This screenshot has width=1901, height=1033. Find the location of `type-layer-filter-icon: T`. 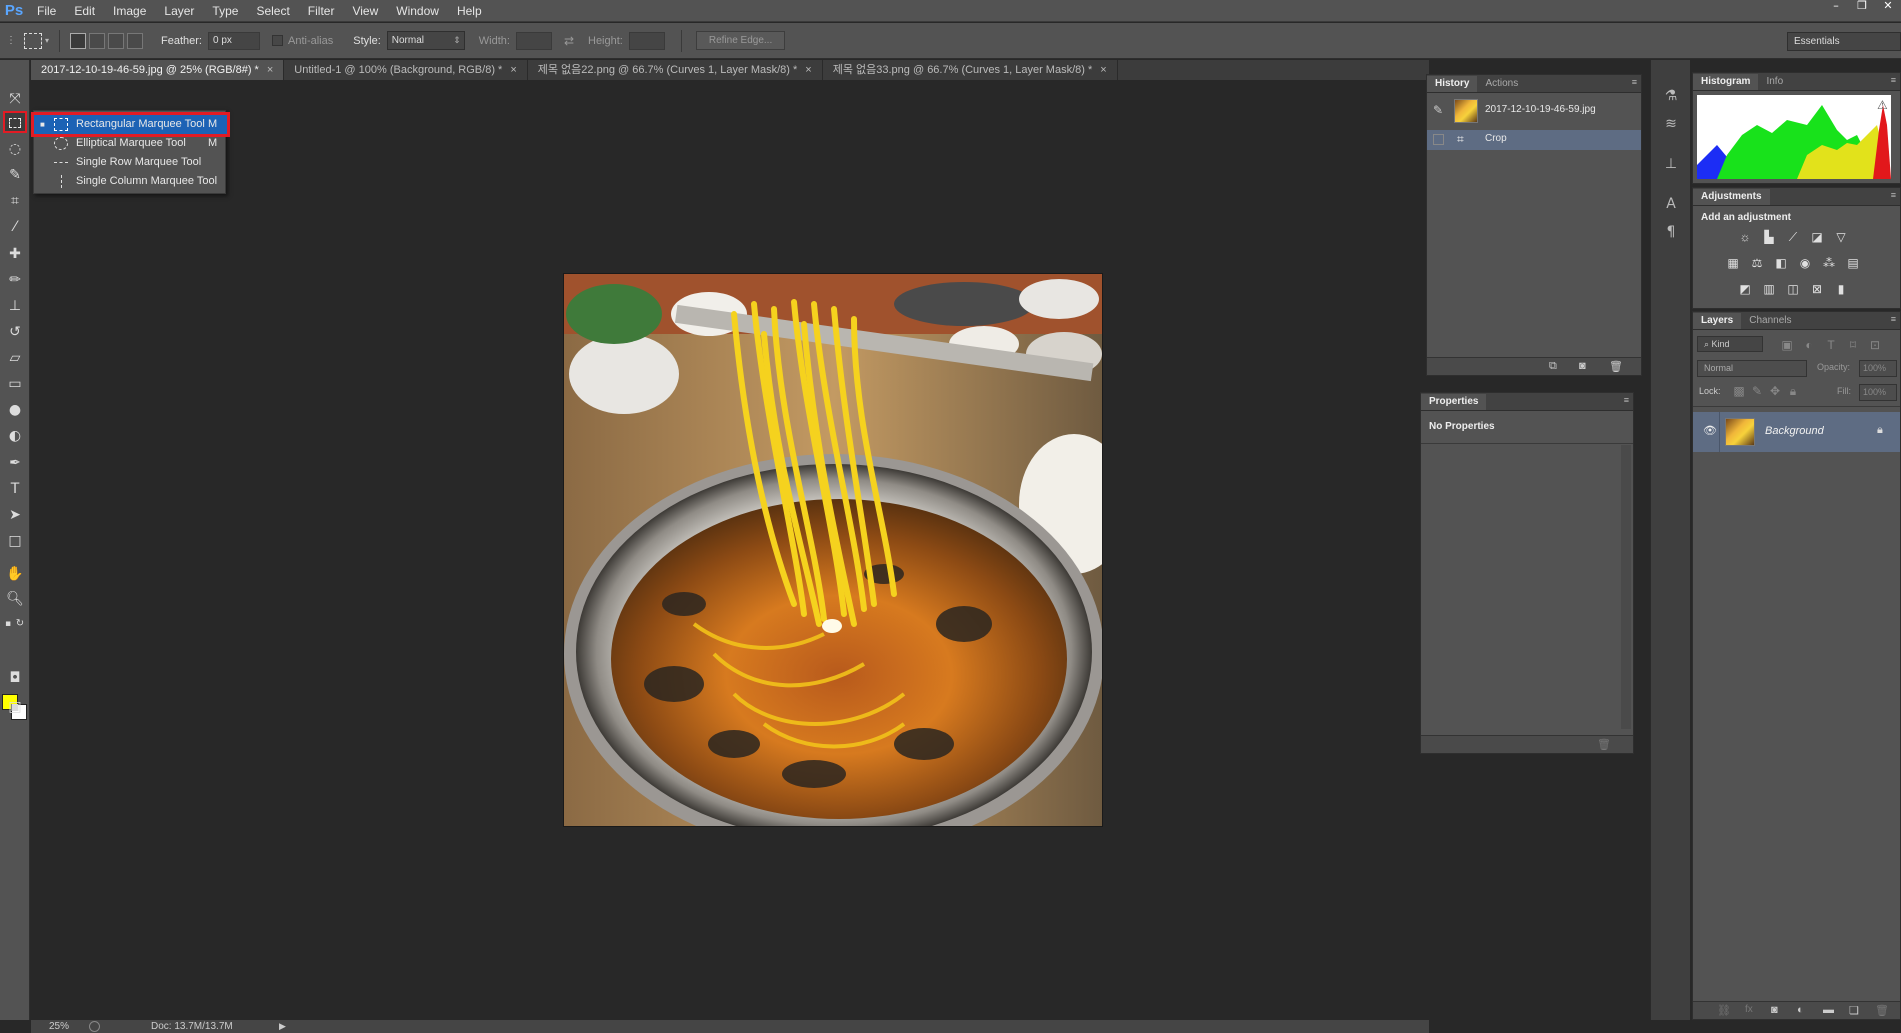

type-layer-filter-icon: T is located at coordinates (1831, 345).